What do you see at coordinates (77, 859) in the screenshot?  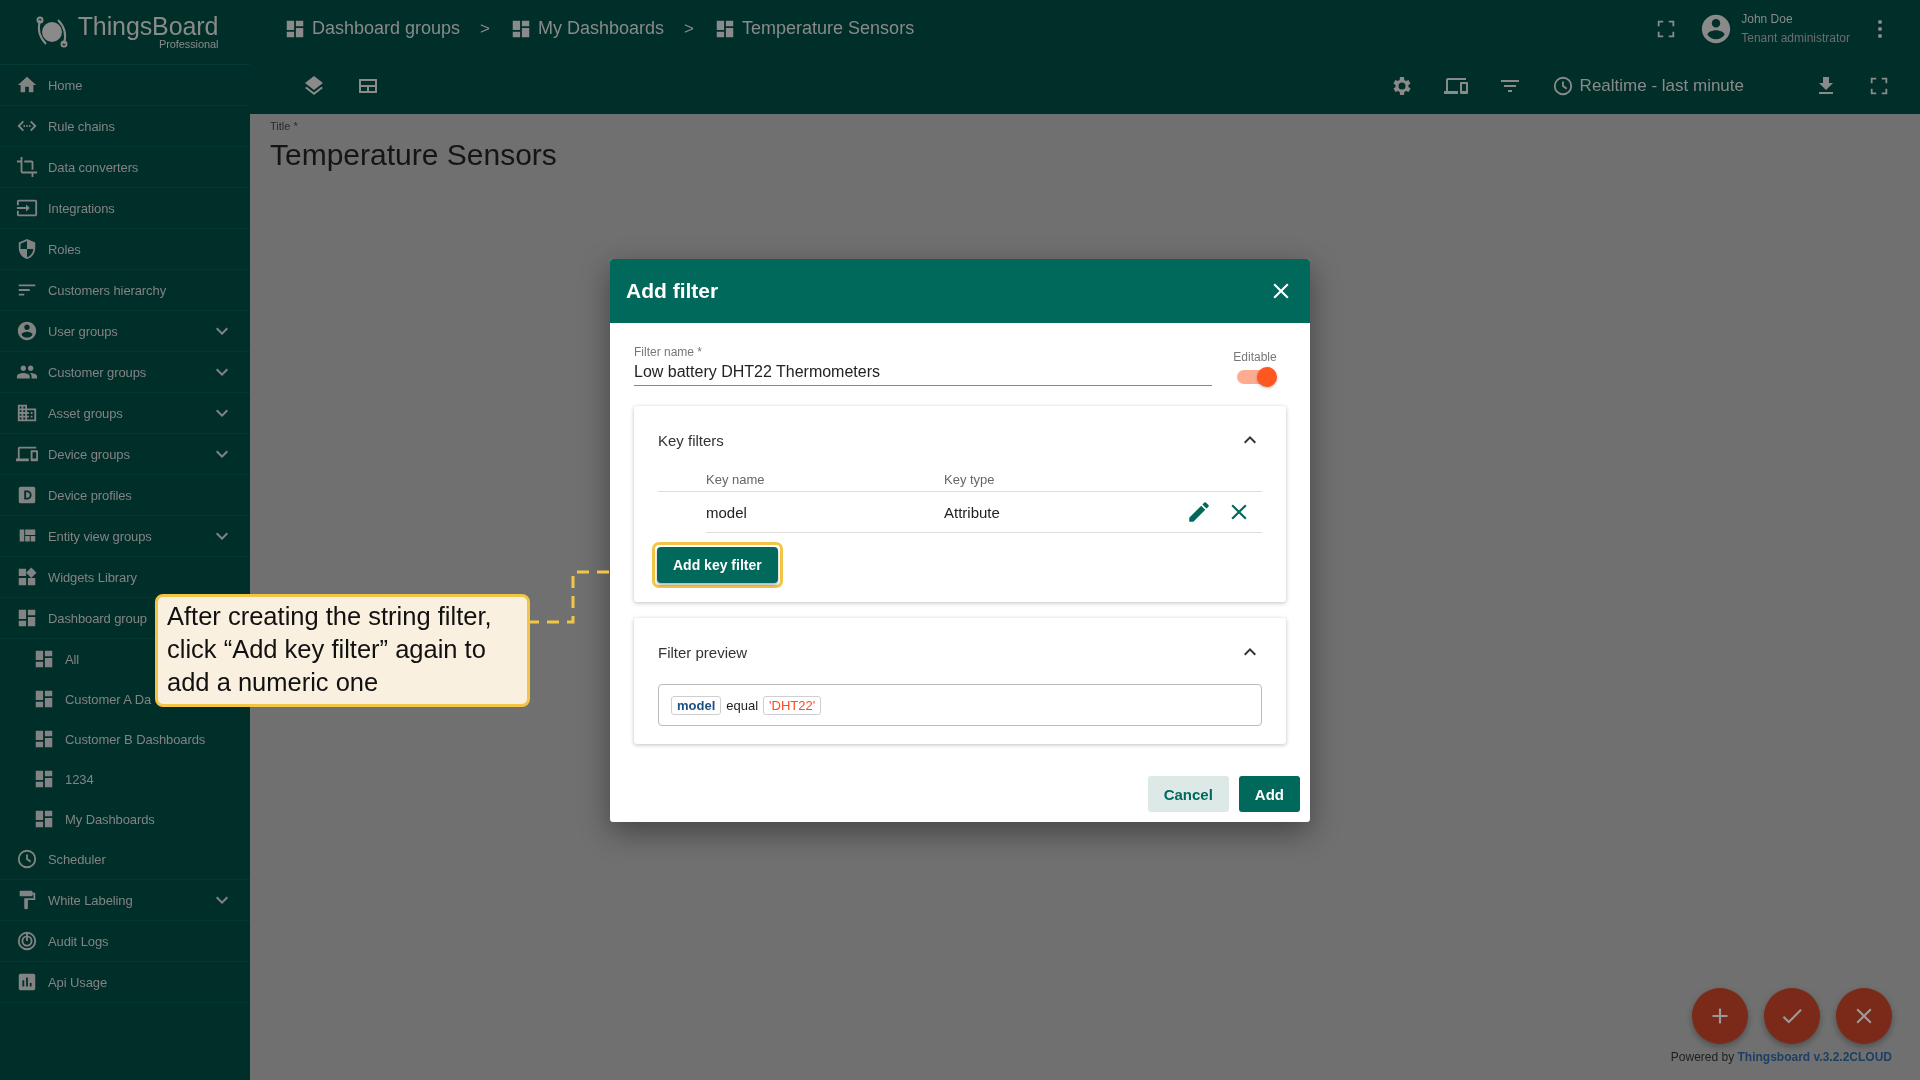 I see `sidebar-item: Scheduler` at bounding box center [77, 859].